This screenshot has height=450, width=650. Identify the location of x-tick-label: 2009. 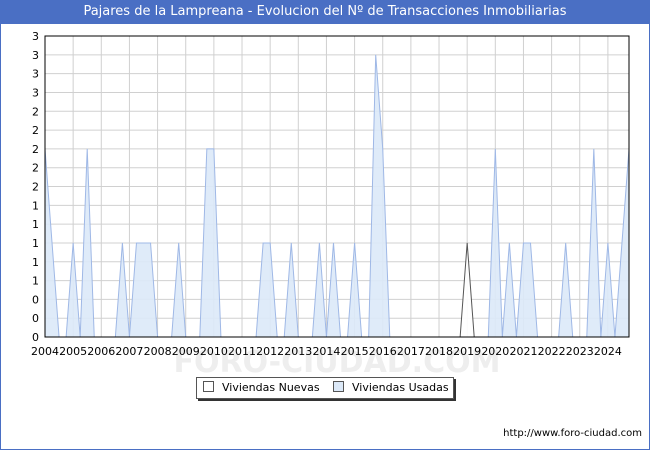
(186, 351).